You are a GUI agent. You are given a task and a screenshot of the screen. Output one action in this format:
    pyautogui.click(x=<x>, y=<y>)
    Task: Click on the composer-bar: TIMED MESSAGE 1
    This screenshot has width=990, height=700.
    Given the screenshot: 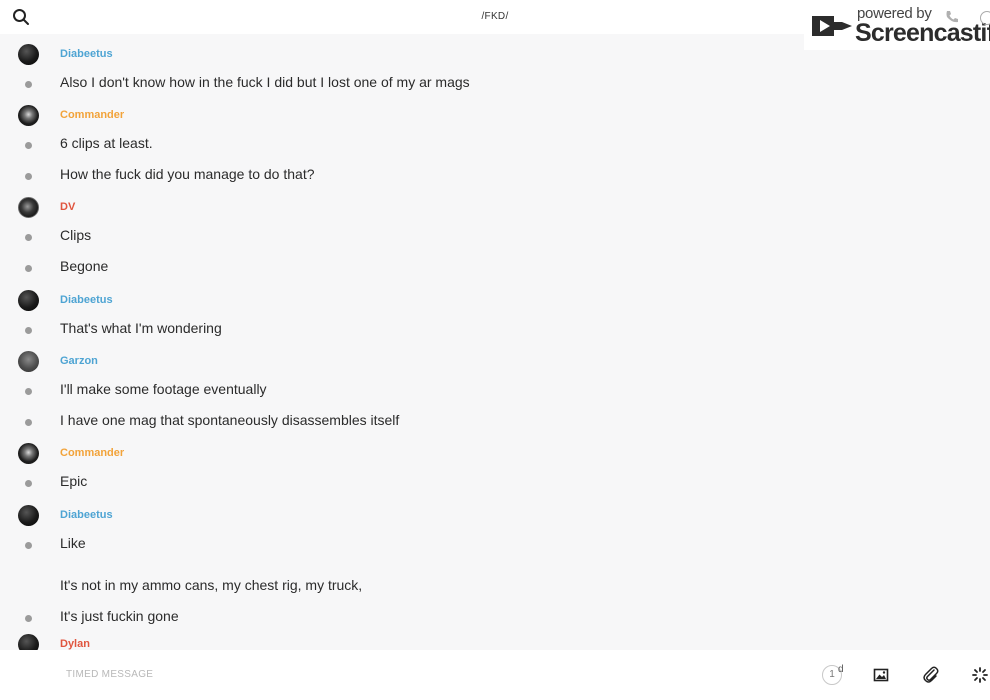 What is the action you would take?
    pyautogui.click(x=495, y=675)
    